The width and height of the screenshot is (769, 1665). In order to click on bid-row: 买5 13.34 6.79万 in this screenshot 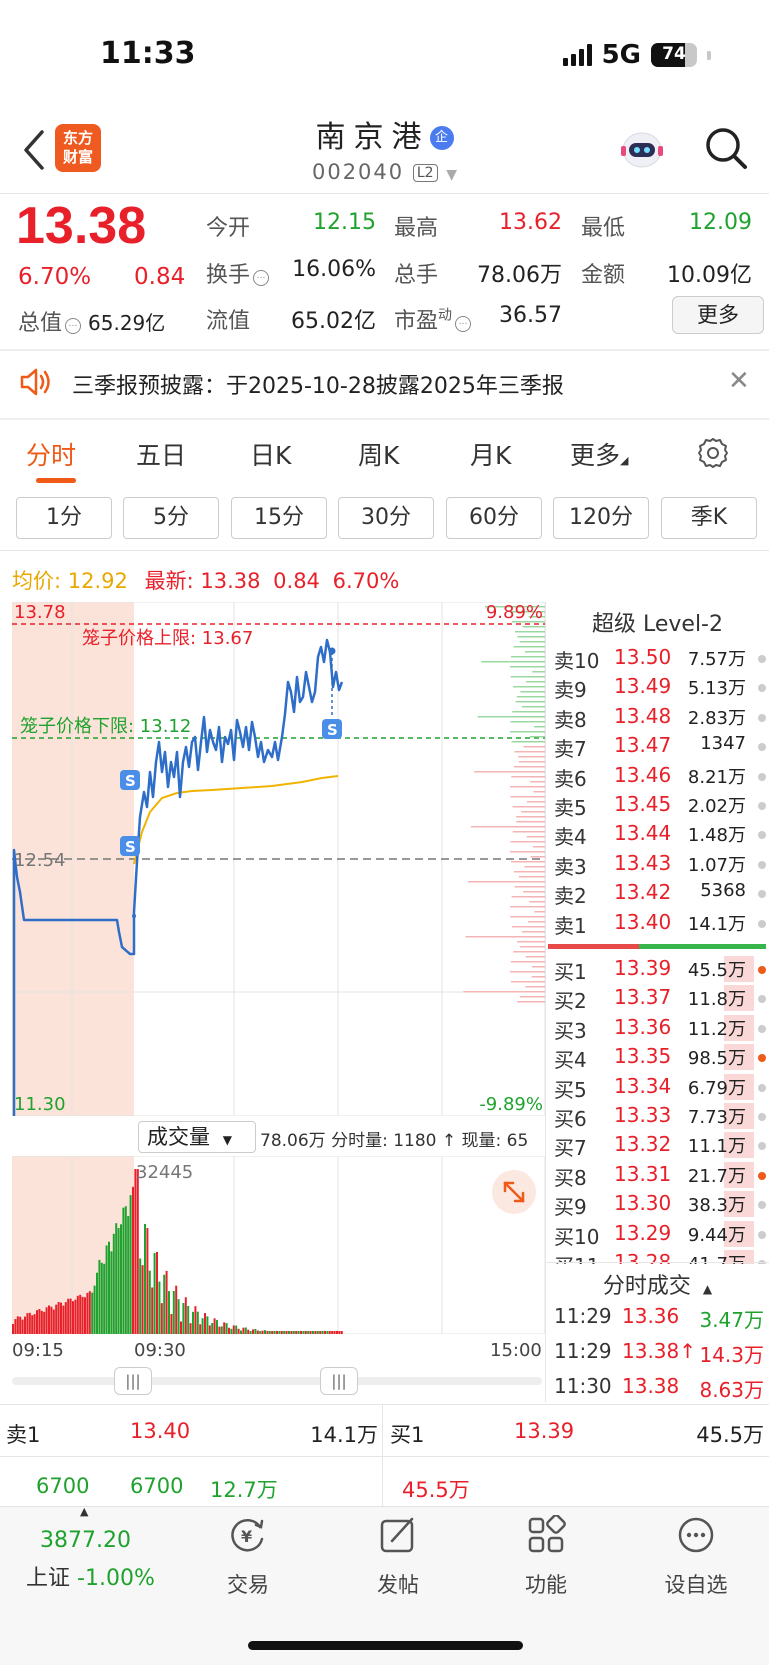, I will do `click(661, 1088)`.